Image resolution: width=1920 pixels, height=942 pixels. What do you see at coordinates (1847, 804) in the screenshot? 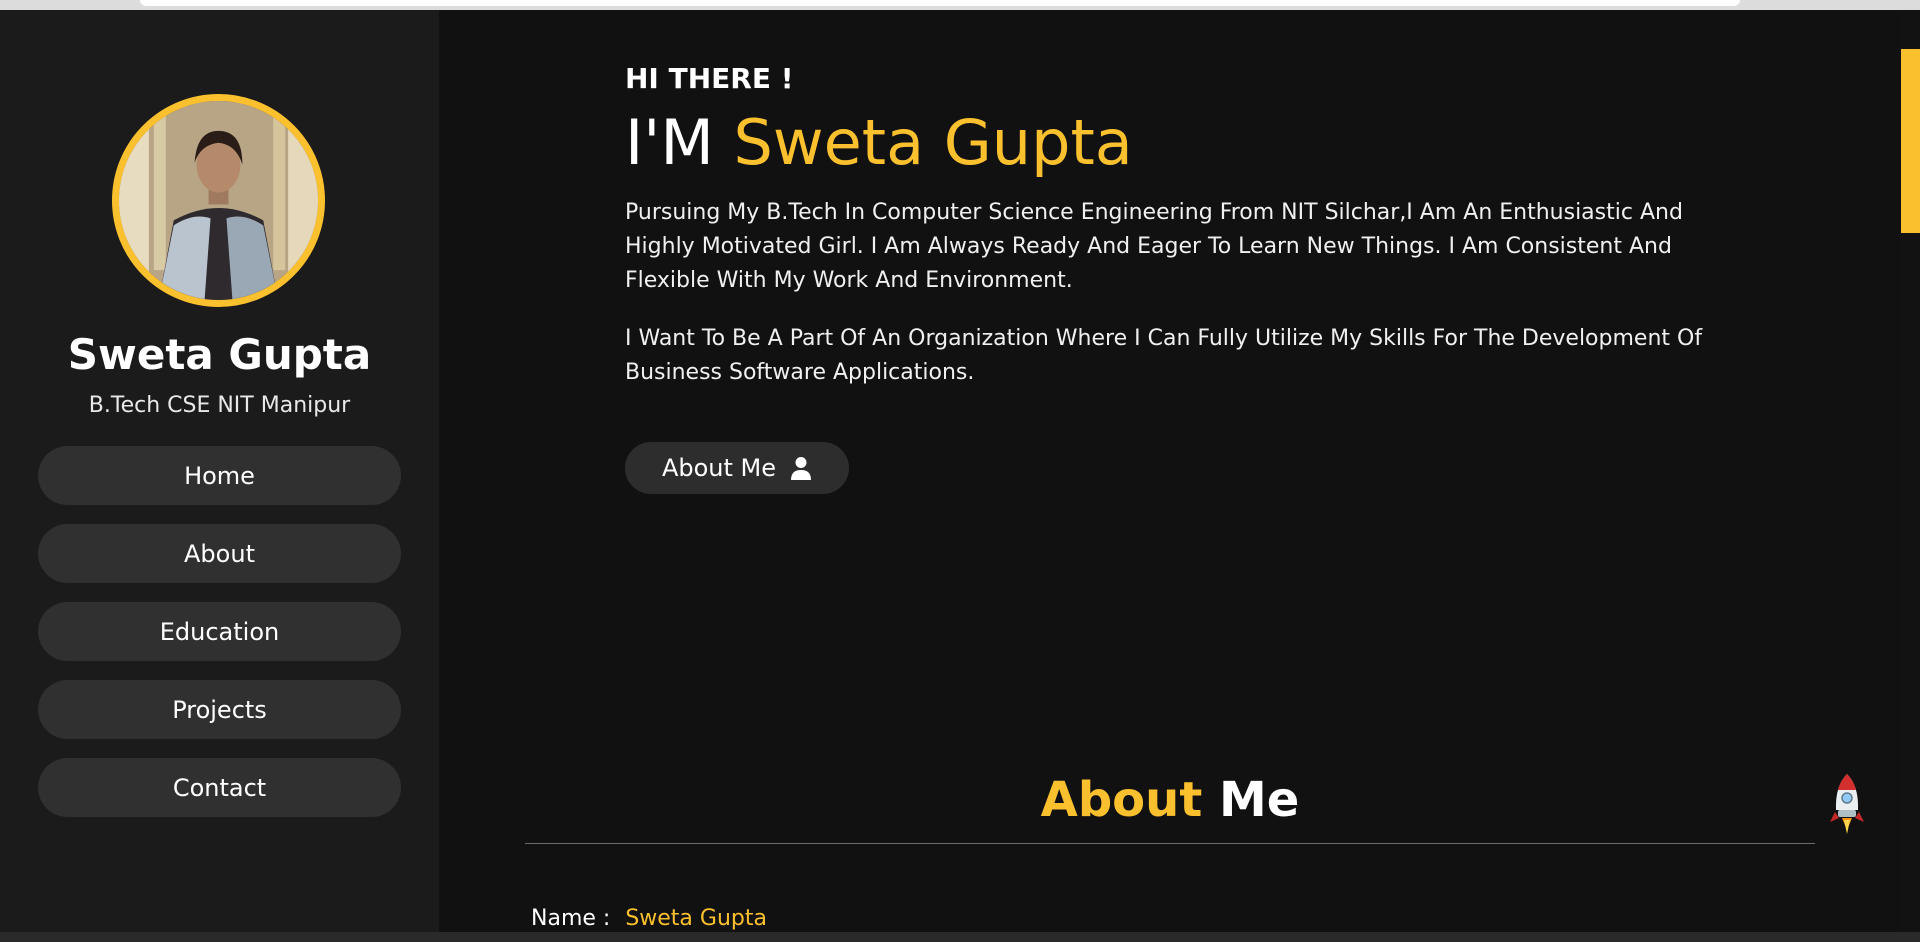
I see `rocket-icon` at bounding box center [1847, 804].